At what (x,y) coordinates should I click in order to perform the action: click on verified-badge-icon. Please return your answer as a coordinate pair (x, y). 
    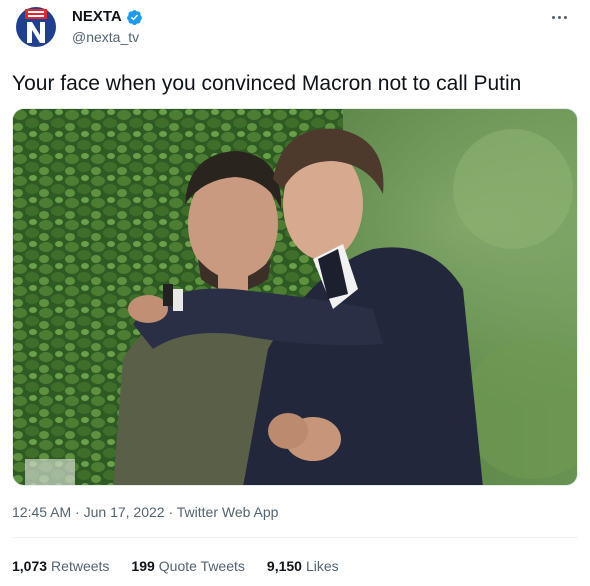
    Looking at the image, I should click on (134, 17).